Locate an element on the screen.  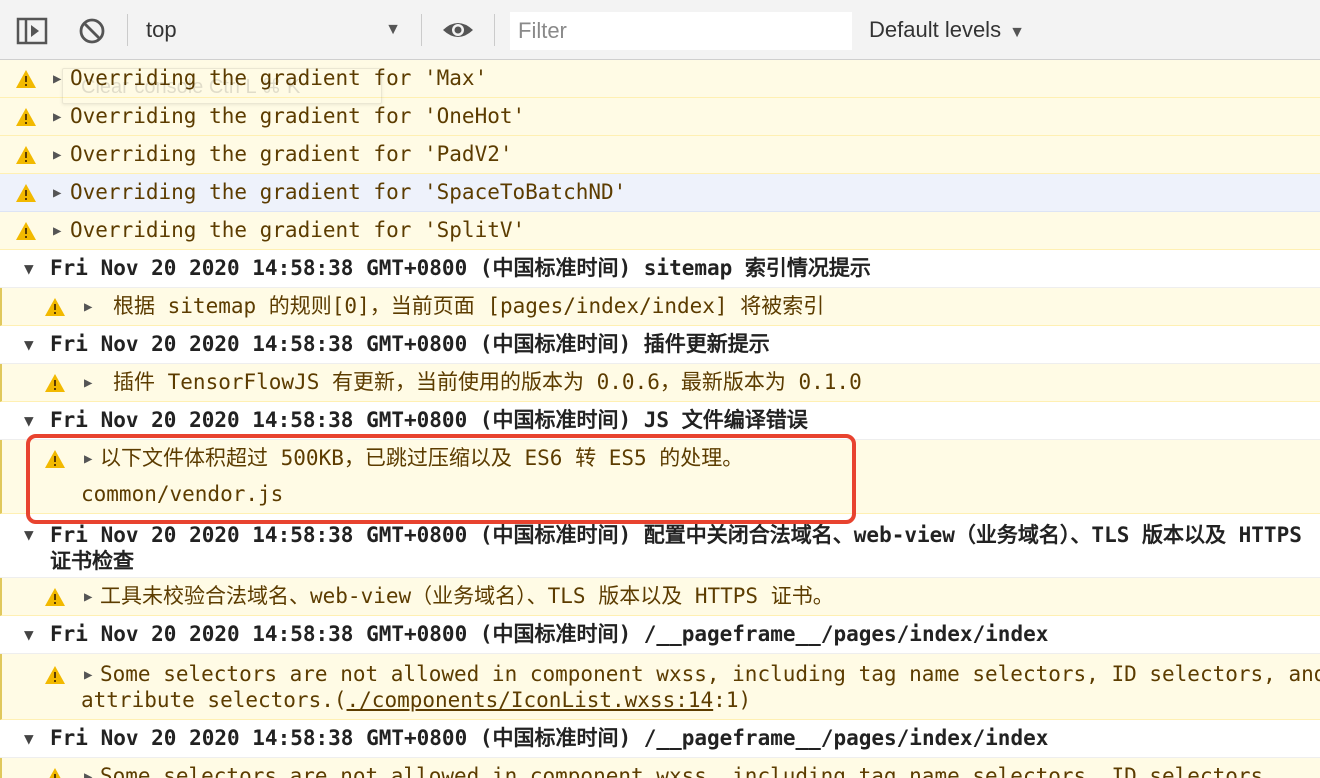
warning-message: 以下文件体积超过 500KB，已跳过压缩以及 ES6 转 ES5 的处理。 is located at coordinates (422, 458).